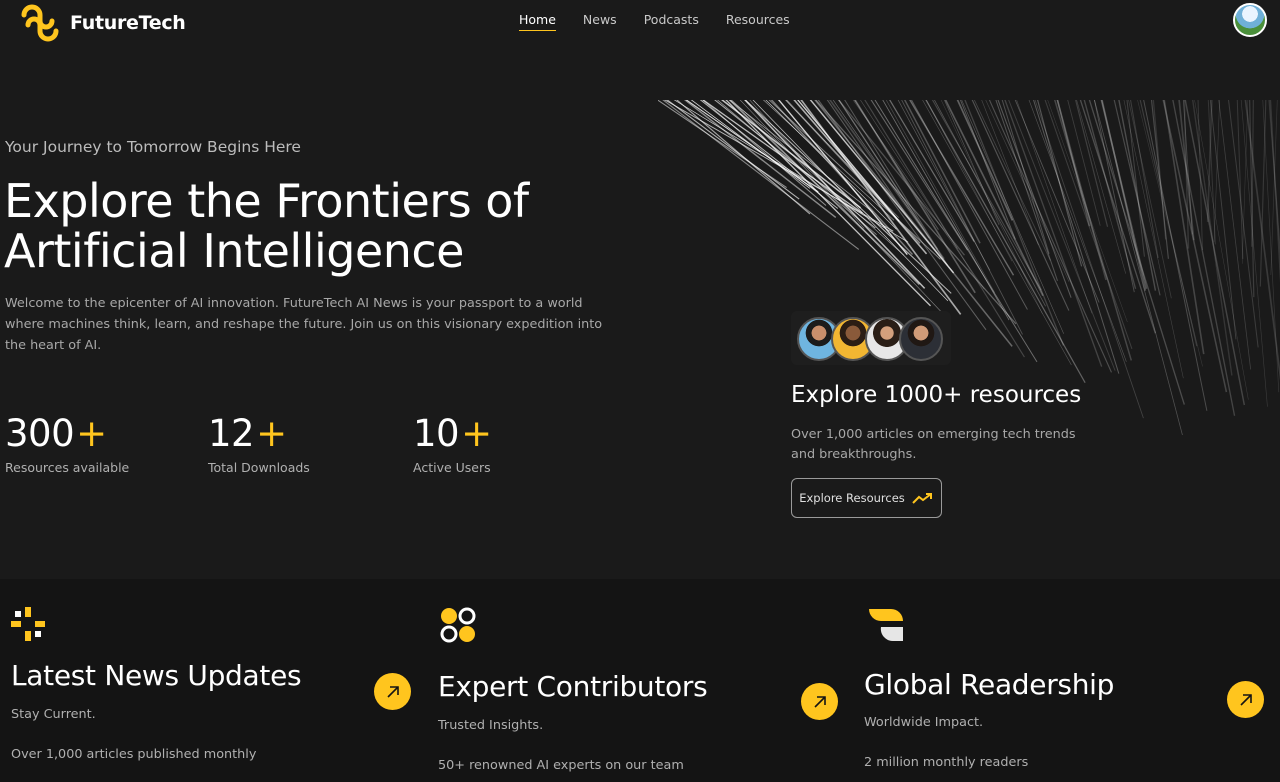  Describe the element at coordinates (758, 21) in the screenshot. I see `nav-resources: Resources` at that location.